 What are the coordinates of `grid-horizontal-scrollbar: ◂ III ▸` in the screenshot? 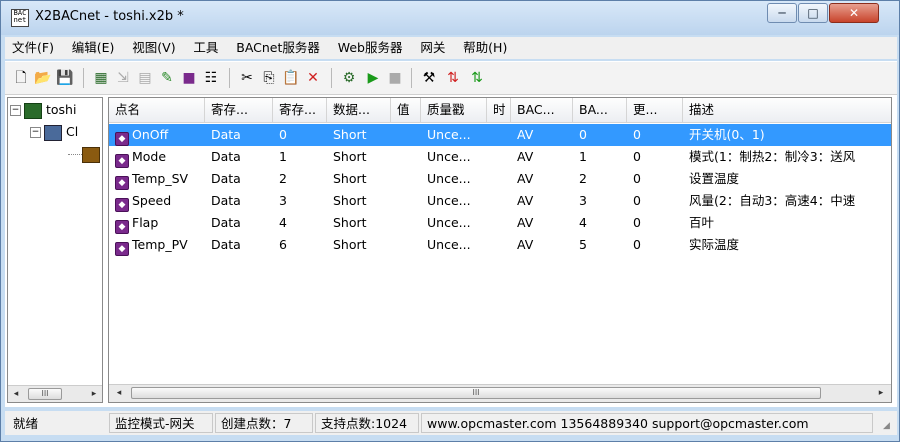 It's located at (500, 393).